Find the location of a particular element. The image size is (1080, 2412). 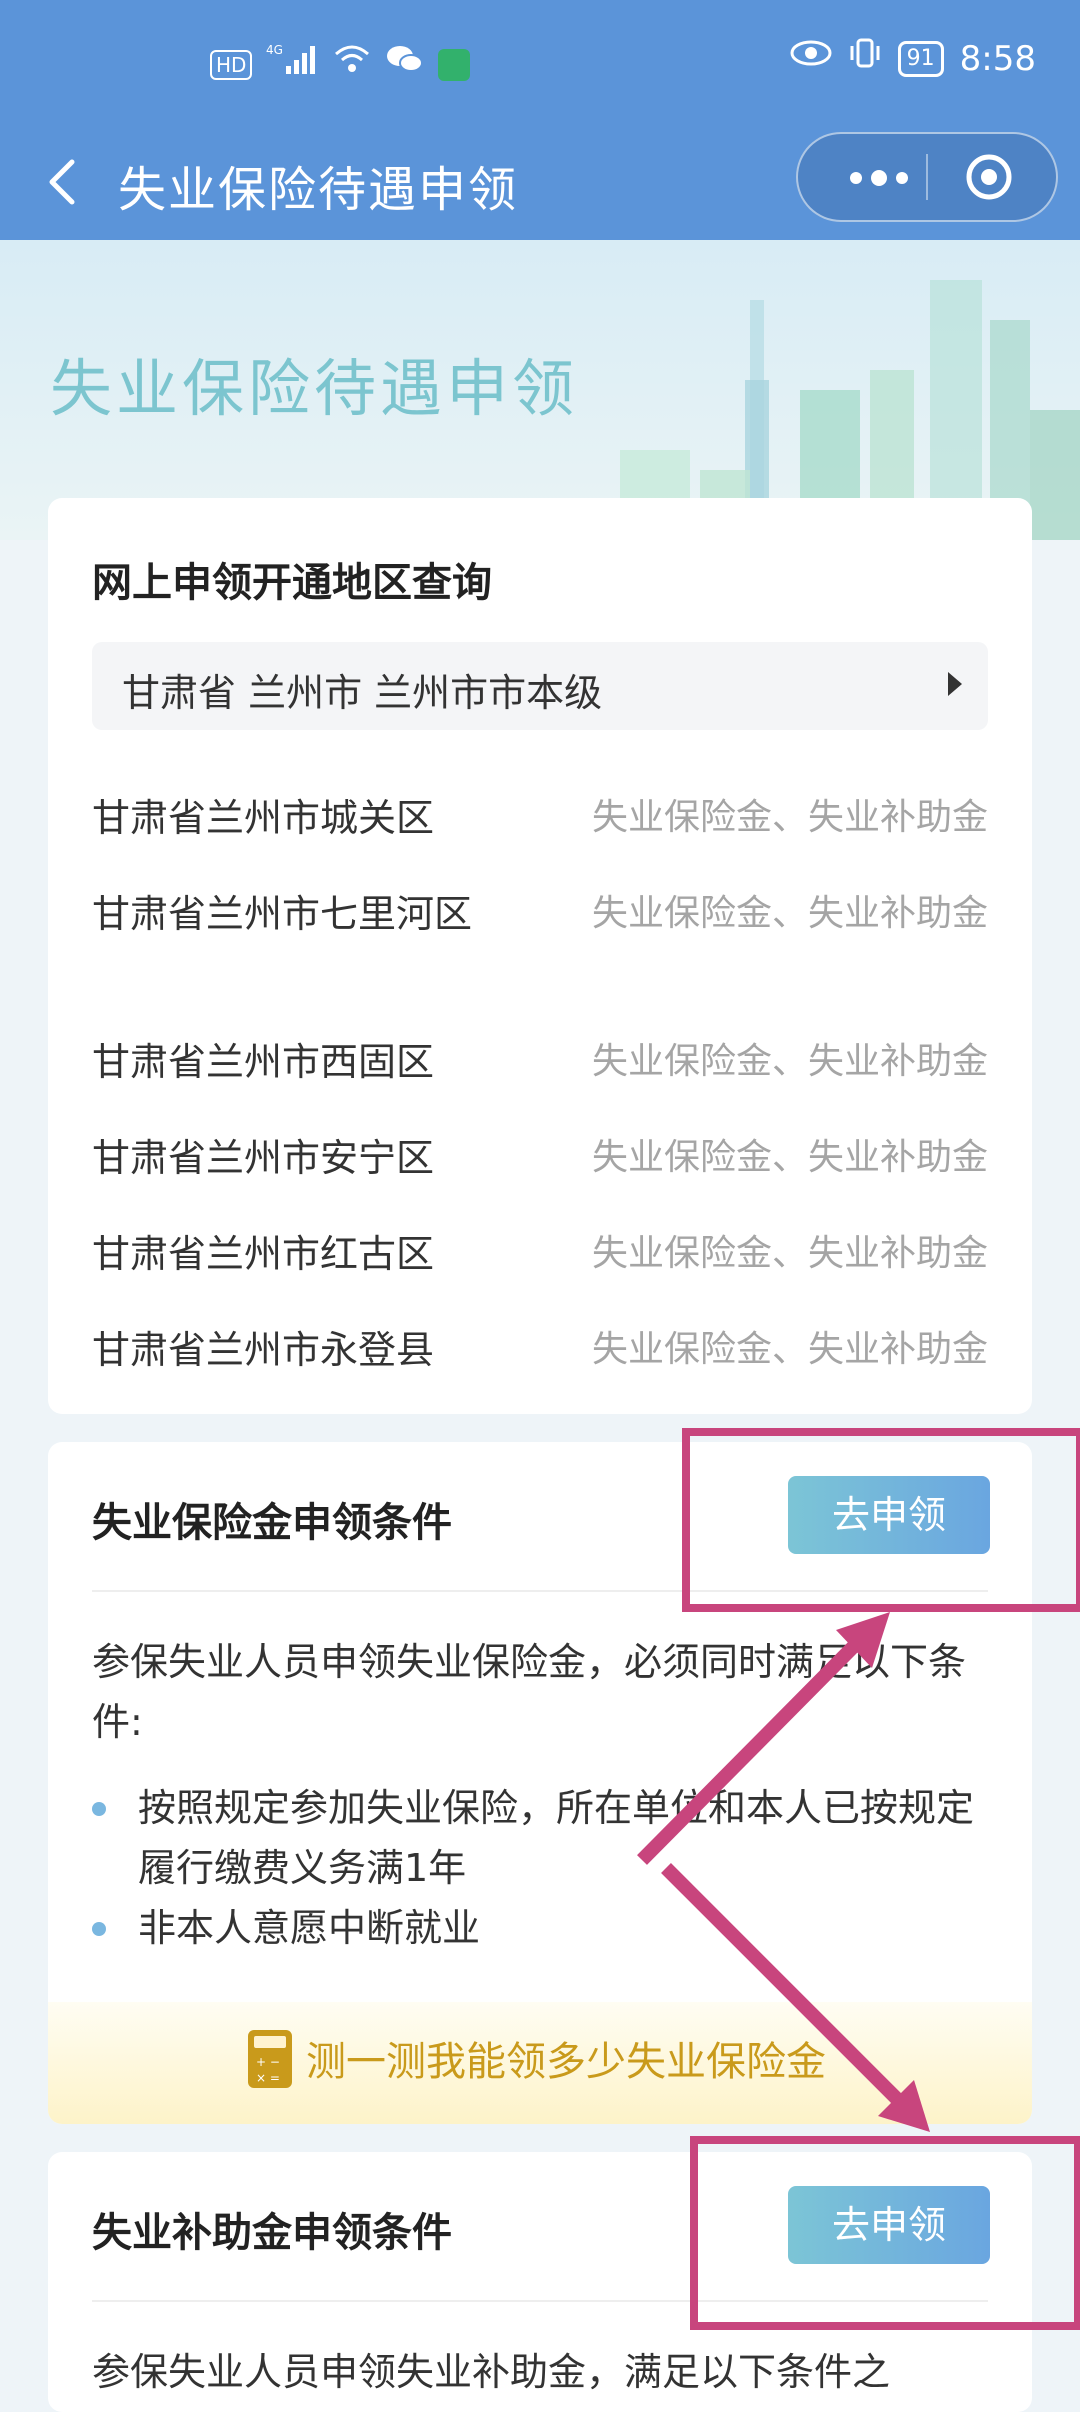

battery-icon: 91 is located at coordinates (920, 59).